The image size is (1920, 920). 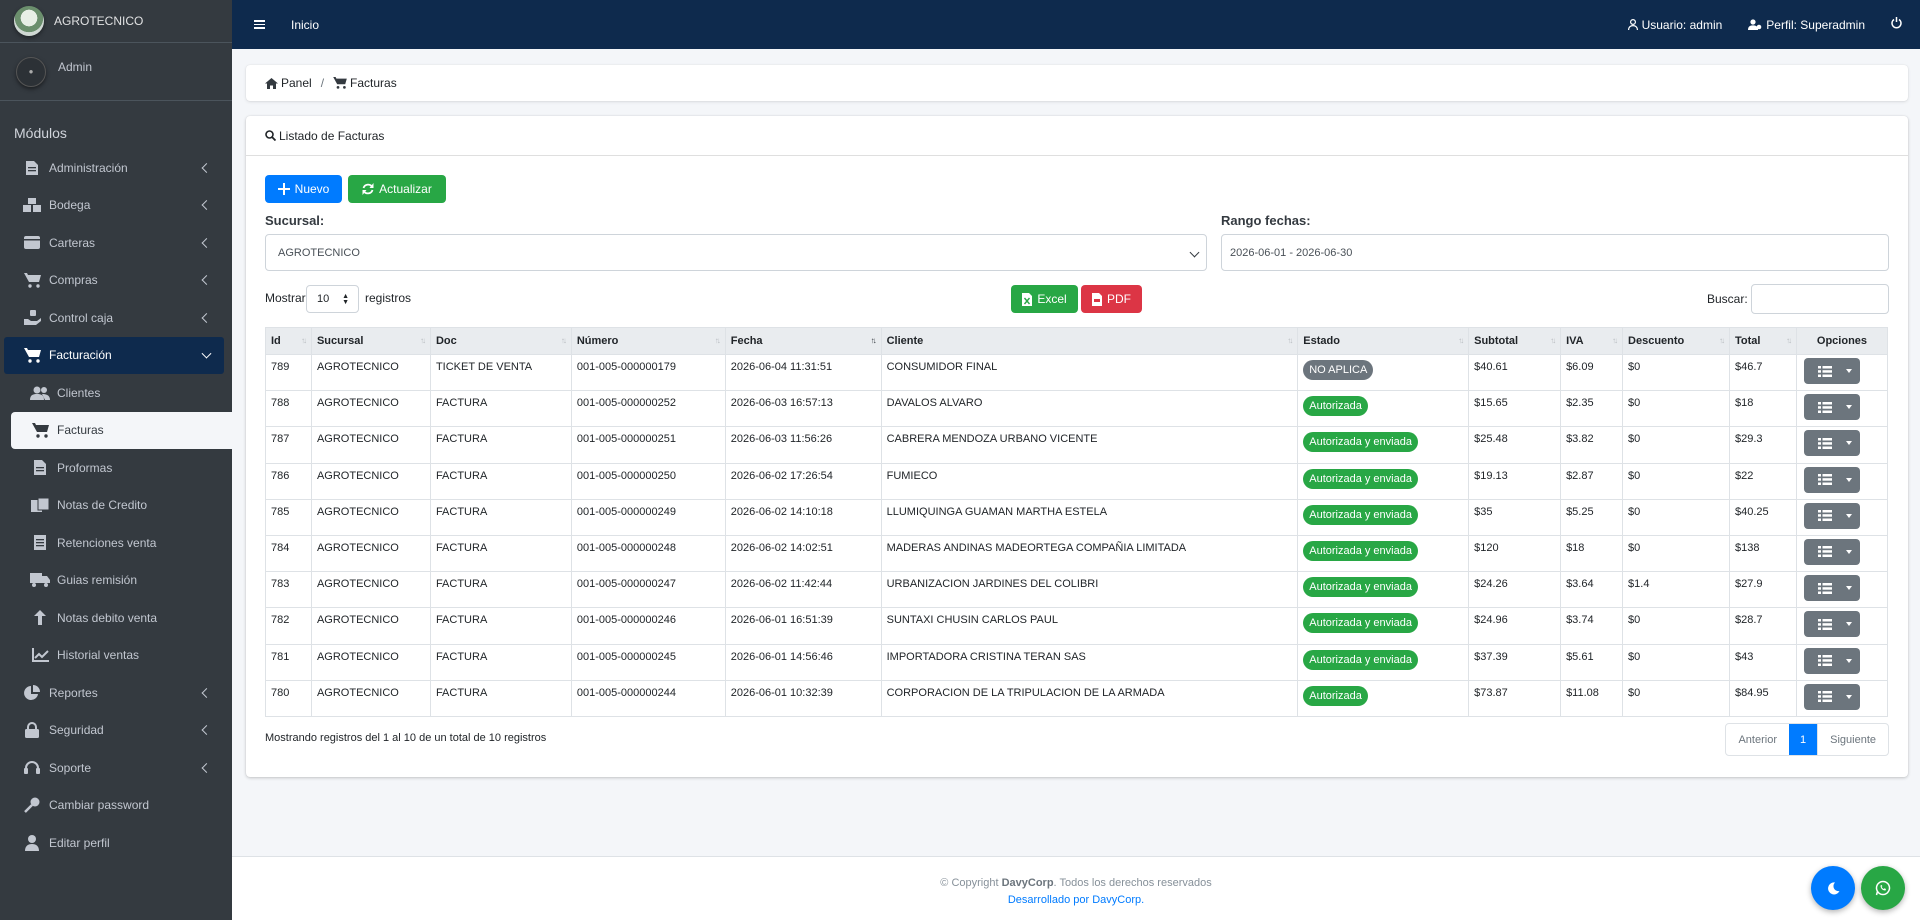 What do you see at coordinates (116, 506) in the screenshot?
I see `sidebar-subitem-notas-credito: Notas de Credito` at bounding box center [116, 506].